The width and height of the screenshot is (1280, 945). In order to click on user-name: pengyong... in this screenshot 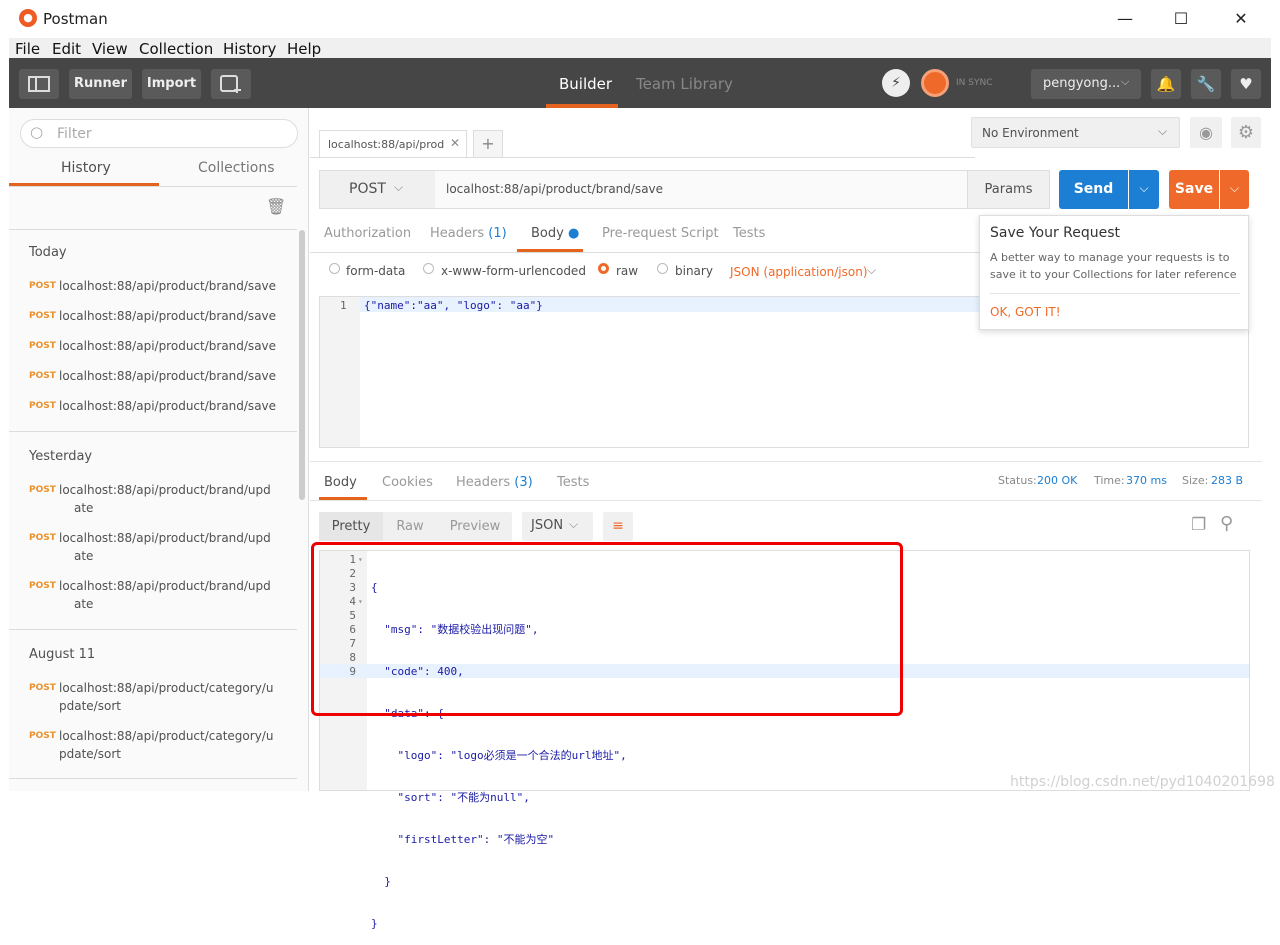, I will do `click(1082, 83)`.